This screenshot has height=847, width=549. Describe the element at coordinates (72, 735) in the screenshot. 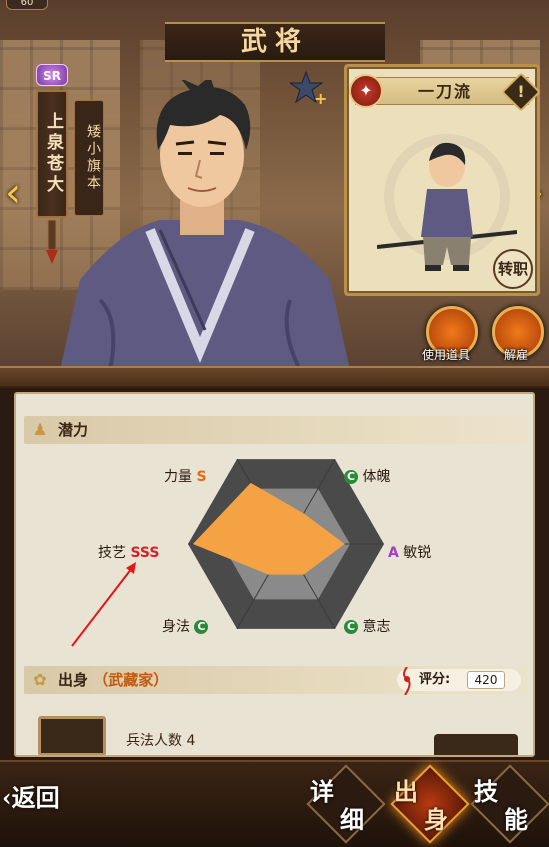

I see `origin-item-icon` at that location.